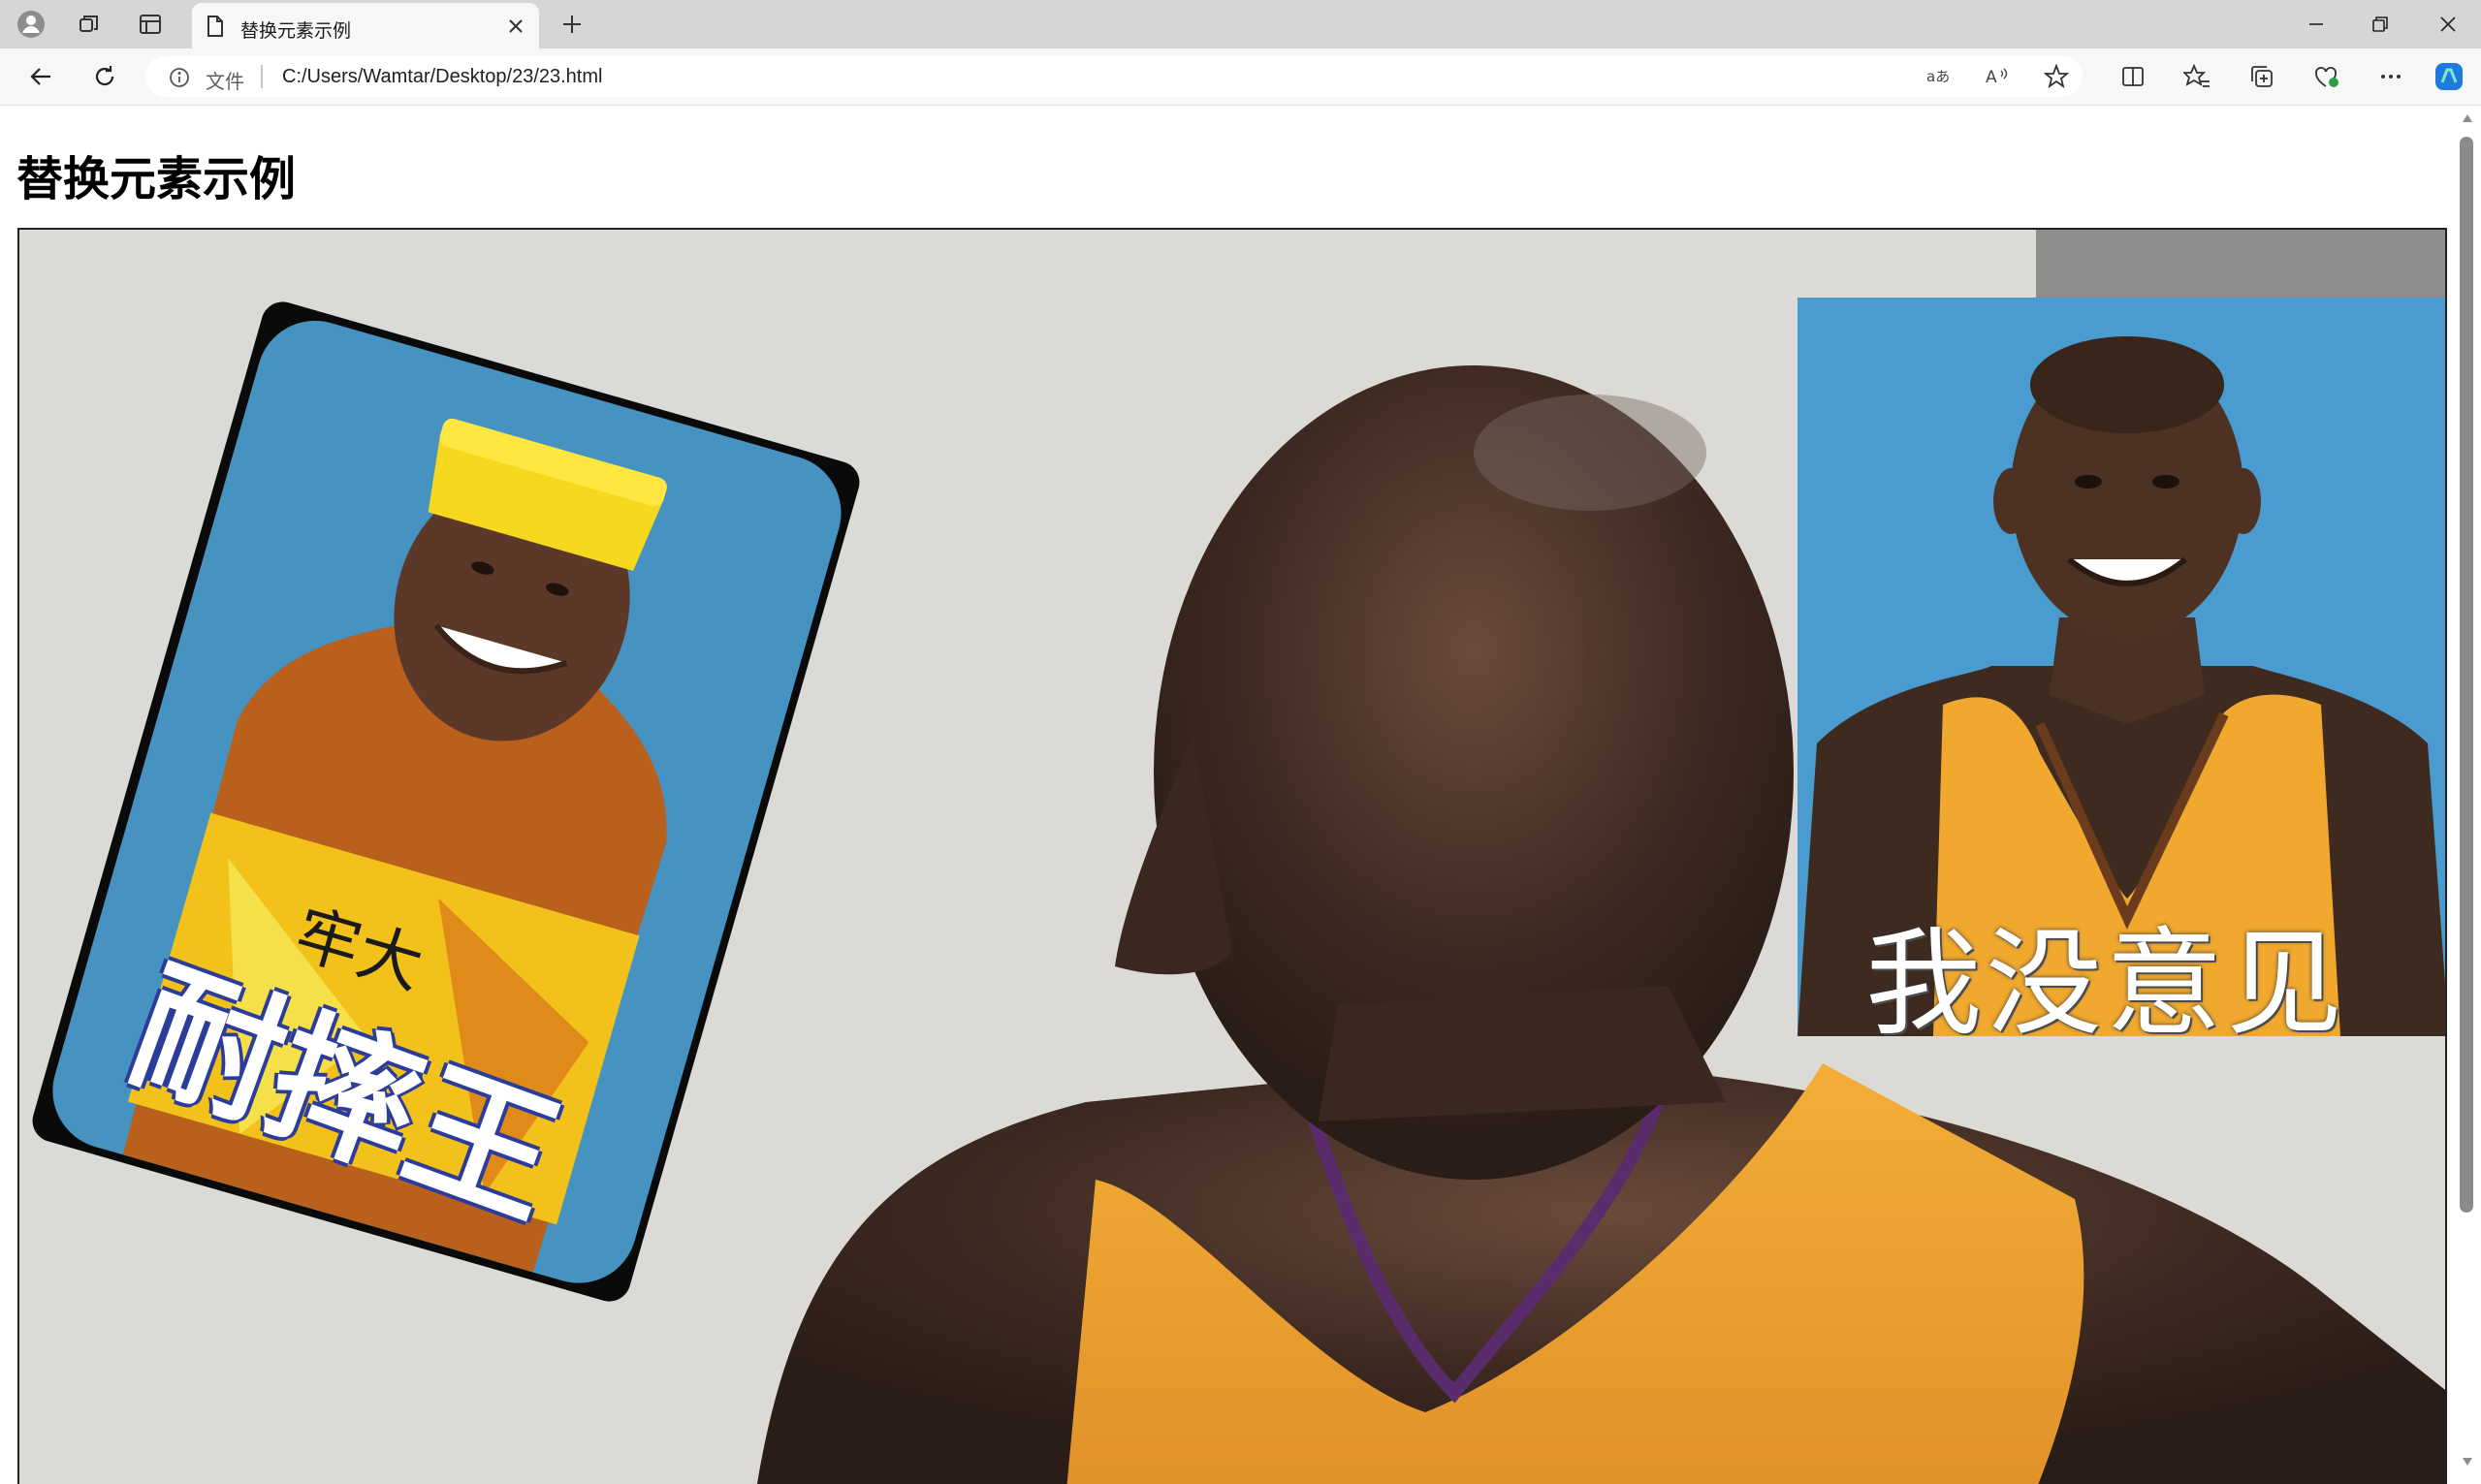 The width and height of the screenshot is (2481, 1484). What do you see at coordinates (2467, 1462) in the screenshot?
I see `scroll-down-arrow-icon` at bounding box center [2467, 1462].